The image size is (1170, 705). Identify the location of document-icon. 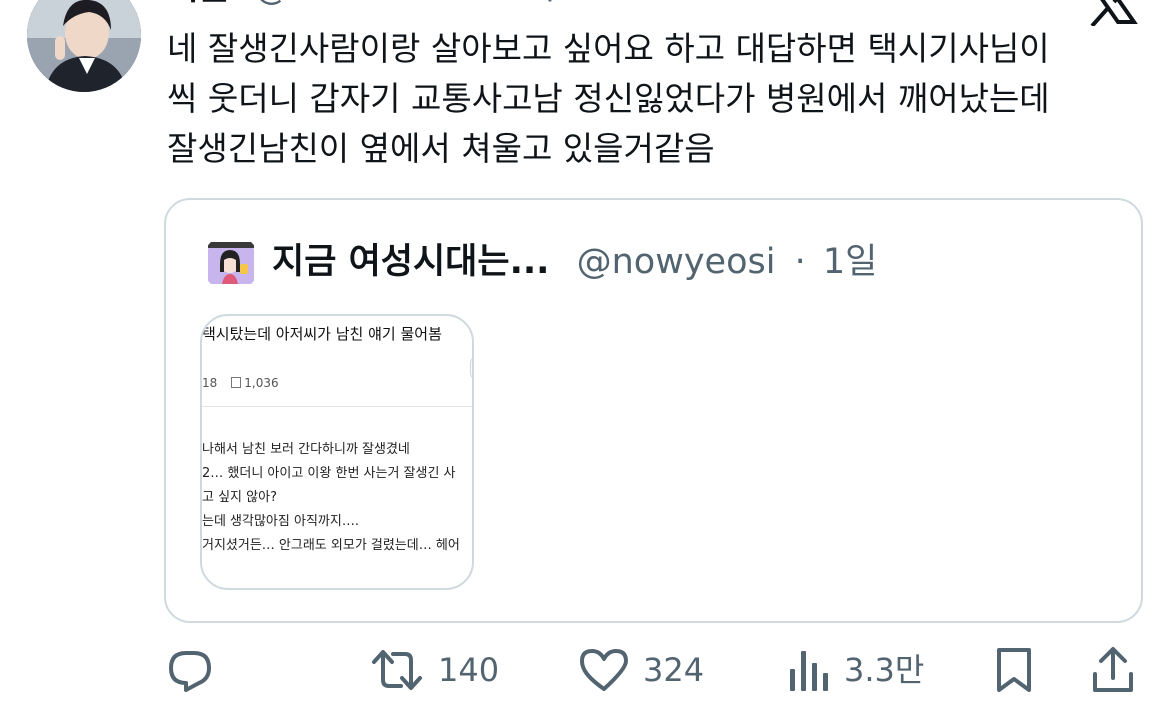
(236, 382).